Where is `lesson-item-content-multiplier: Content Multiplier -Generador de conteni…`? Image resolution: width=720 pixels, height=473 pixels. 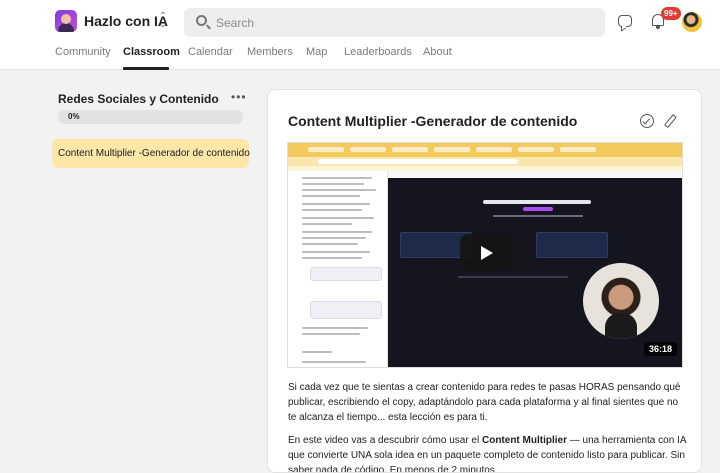 lesson-item-content-multiplier: Content Multiplier -Generador de conteni… is located at coordinates (151, 153).